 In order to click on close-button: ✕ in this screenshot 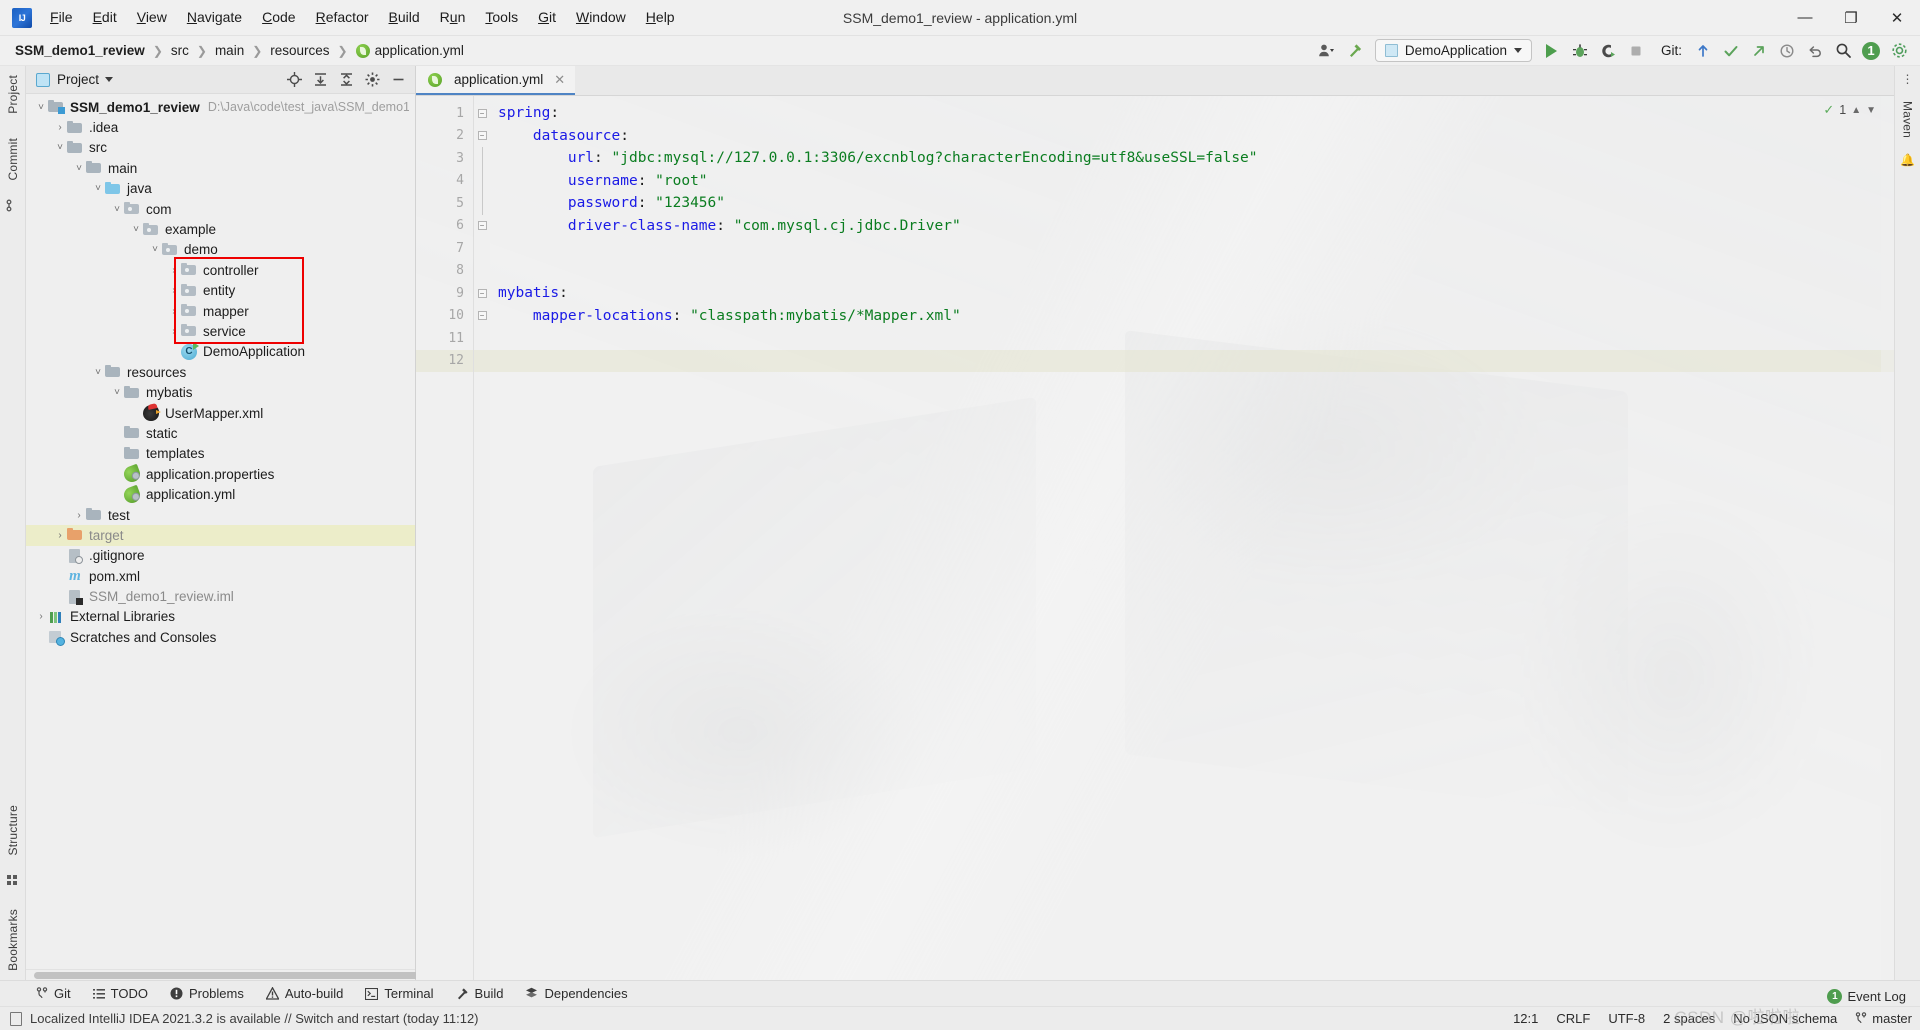, I will do `click(1897, 17)`.